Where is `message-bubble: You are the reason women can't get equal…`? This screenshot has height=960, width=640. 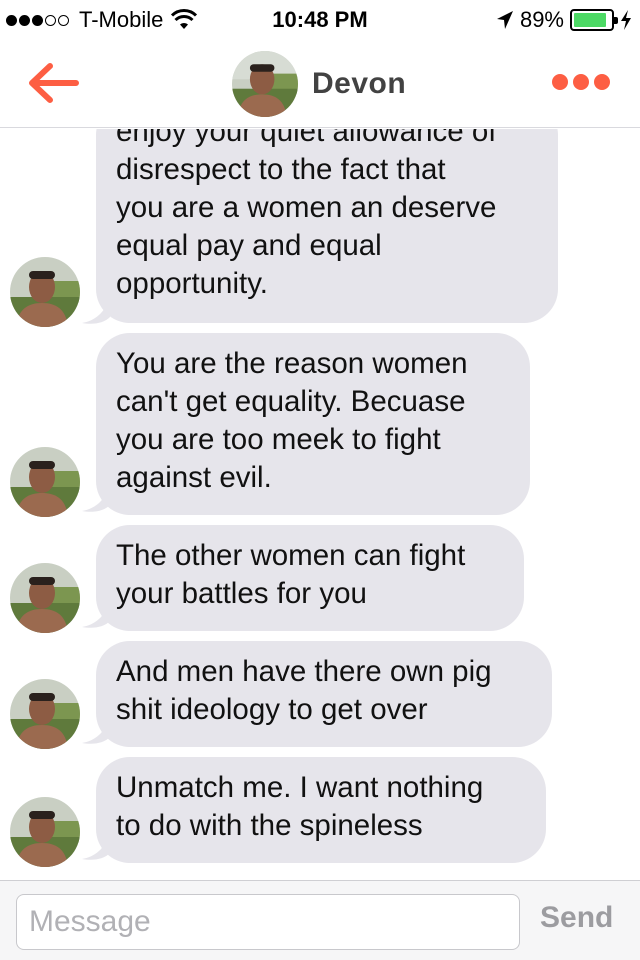 message-bubble: You are the reason women can't get equal… is located at coordinates (313, 424).